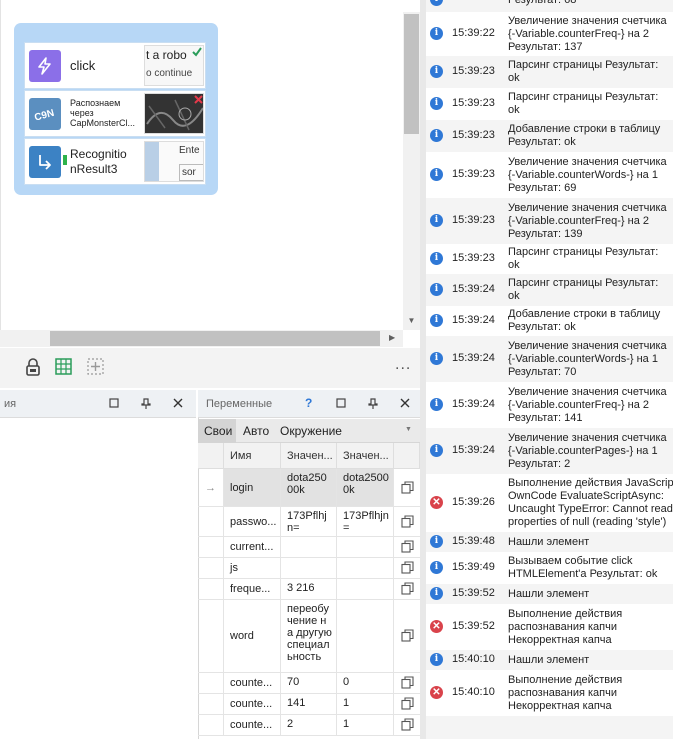  I want to click on log-entry: i 15:40:10 Нашли элемент, so click(549, 660).